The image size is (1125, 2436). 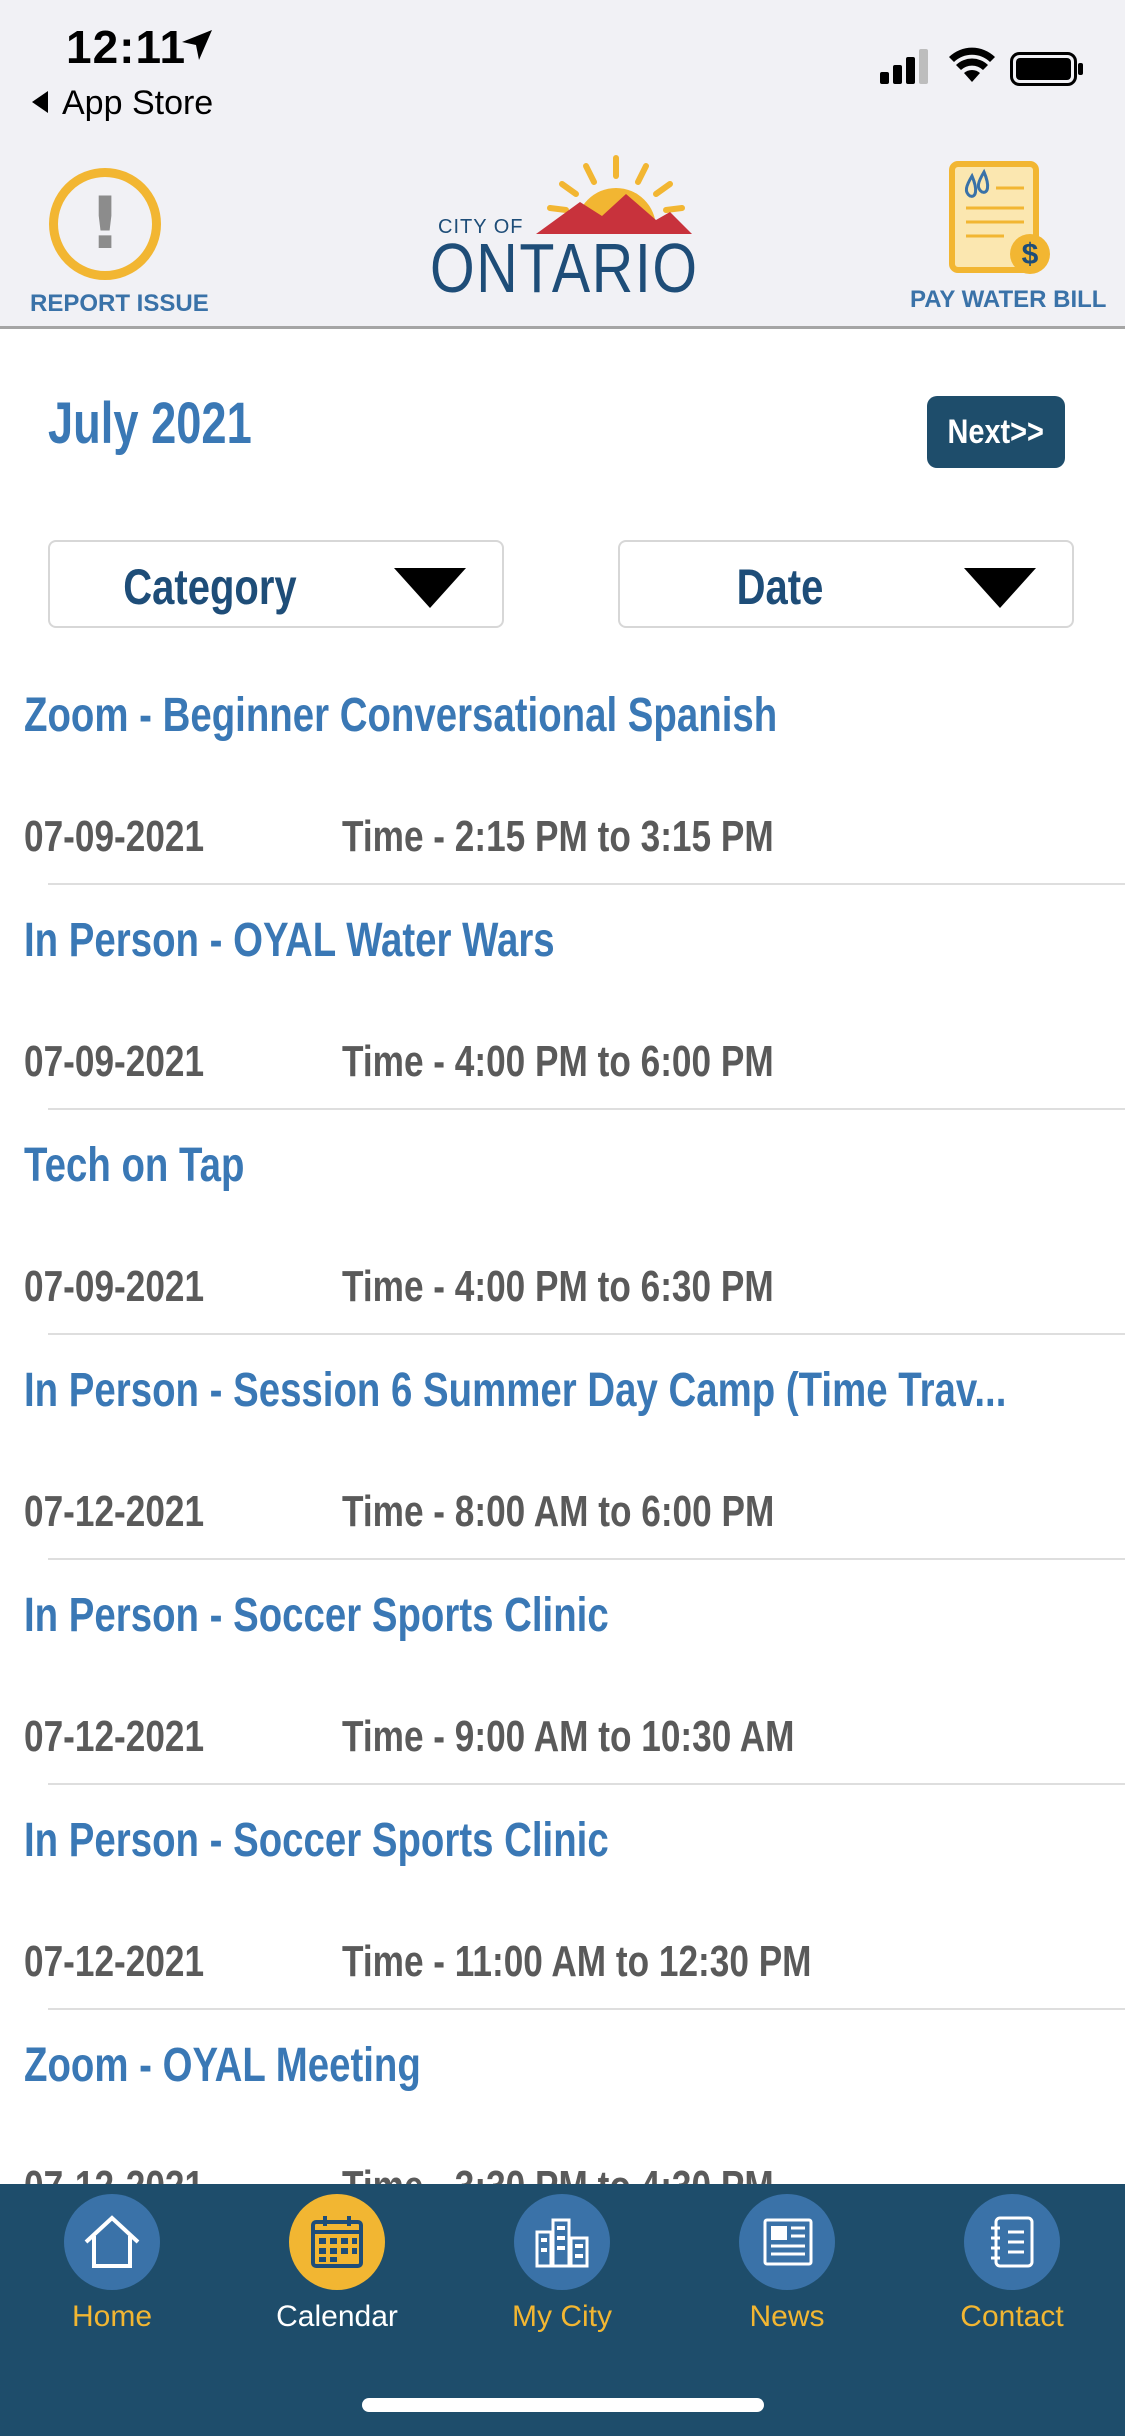 What do you see at coordinates (138, 103) in the screenshot?
I see `back-app-label: App Store` at bounding box center [138, 103].